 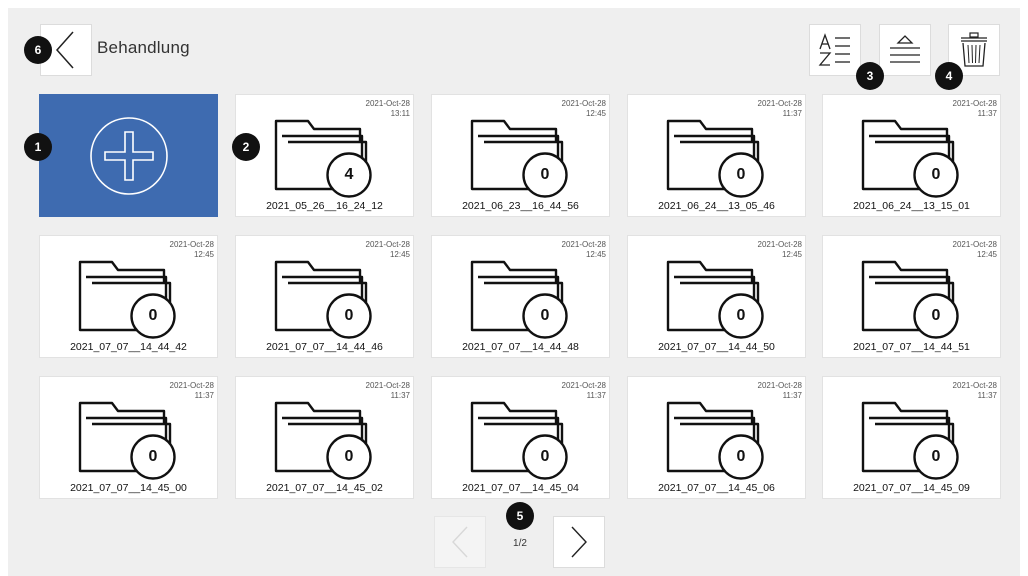 What do you see at coordinates (716, 437) in the screenshot?
I see `folder-tile: 2021-Oct-28 11:37 0 2021_07_07__14_45_06` at bounding box center [716, 437].